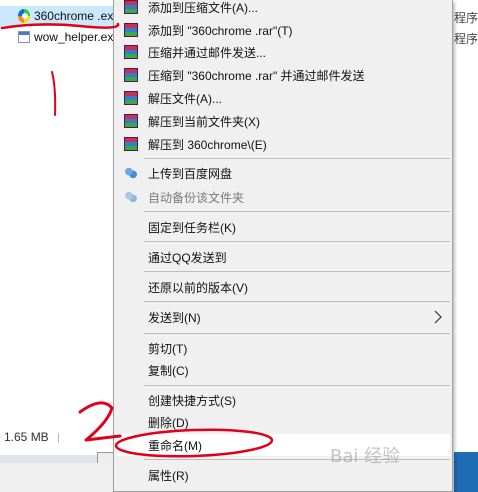  I want to click on status-file-size: 1.65 MB, so click(26, 437).